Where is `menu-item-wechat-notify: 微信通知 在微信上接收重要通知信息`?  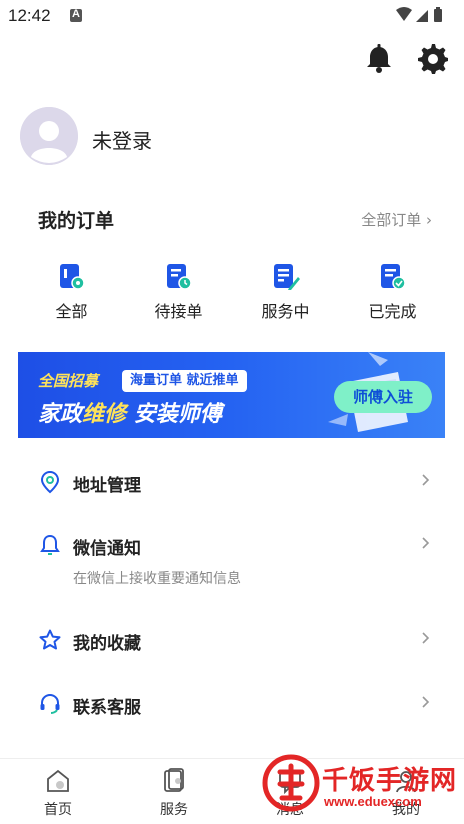
menu-item-wechat-notify: 微信通知 在微信上接收重要通知信息 is located at coordinates (232, 563).